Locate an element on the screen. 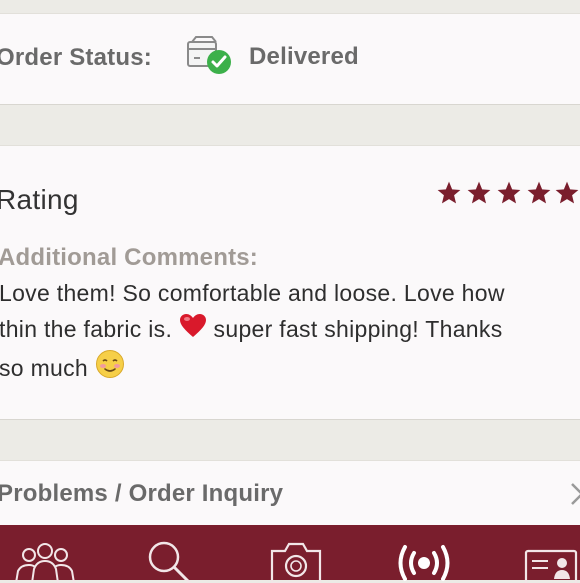 This screenshot has width=580, height=583. chevron-right-icon is located at coordinates (575, 494).